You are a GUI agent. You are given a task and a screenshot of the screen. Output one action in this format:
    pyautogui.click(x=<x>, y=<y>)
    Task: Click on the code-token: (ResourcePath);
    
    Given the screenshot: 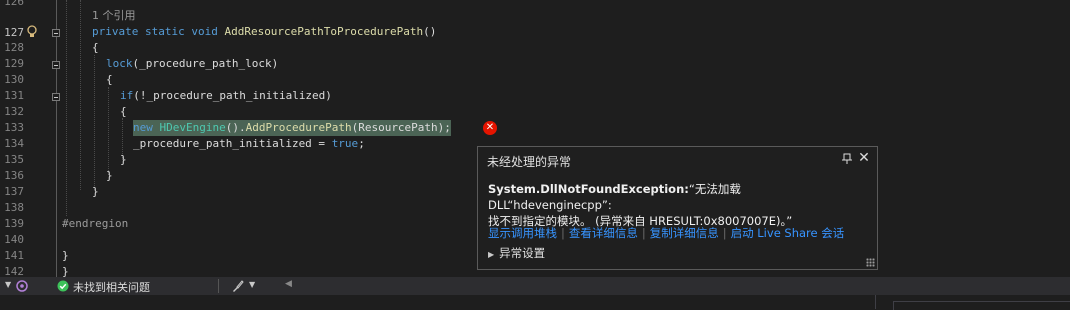 What is the action you would take?
    pyautogui.click(x=401, y=127)
    